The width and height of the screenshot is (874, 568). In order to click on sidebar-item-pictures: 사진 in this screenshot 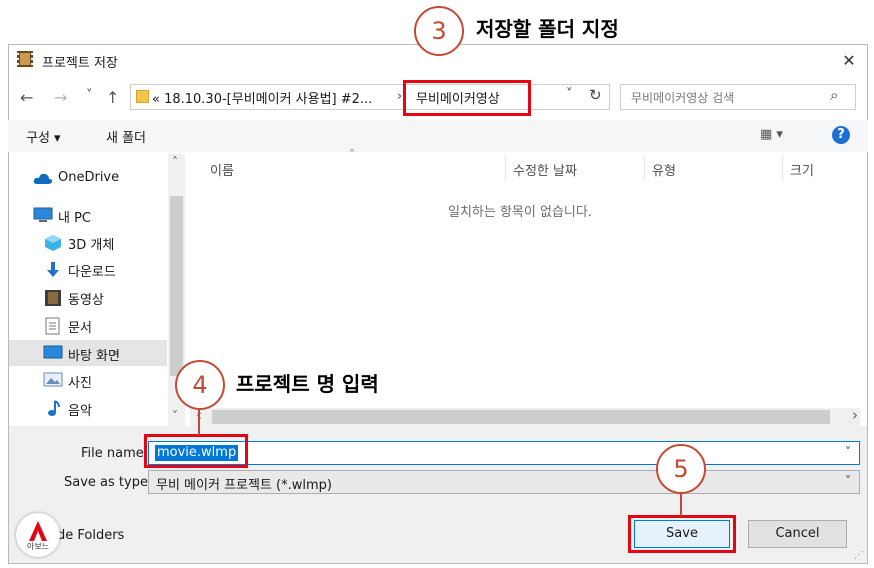, I will do `click(80, 381)`.